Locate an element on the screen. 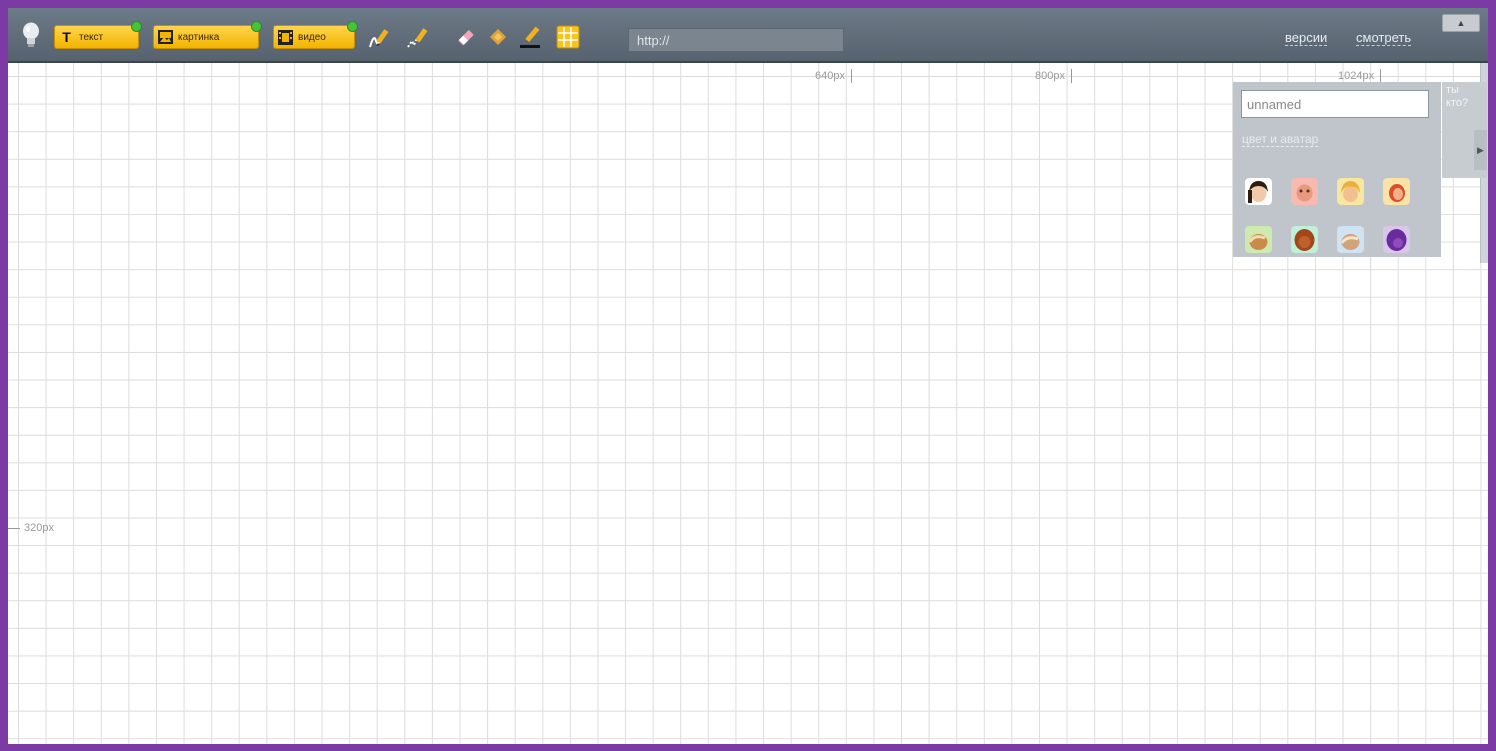 The height and width of the screenshot is (751, 1496). caret-up-icon: ▲ is located at coordinates (1461, 23).